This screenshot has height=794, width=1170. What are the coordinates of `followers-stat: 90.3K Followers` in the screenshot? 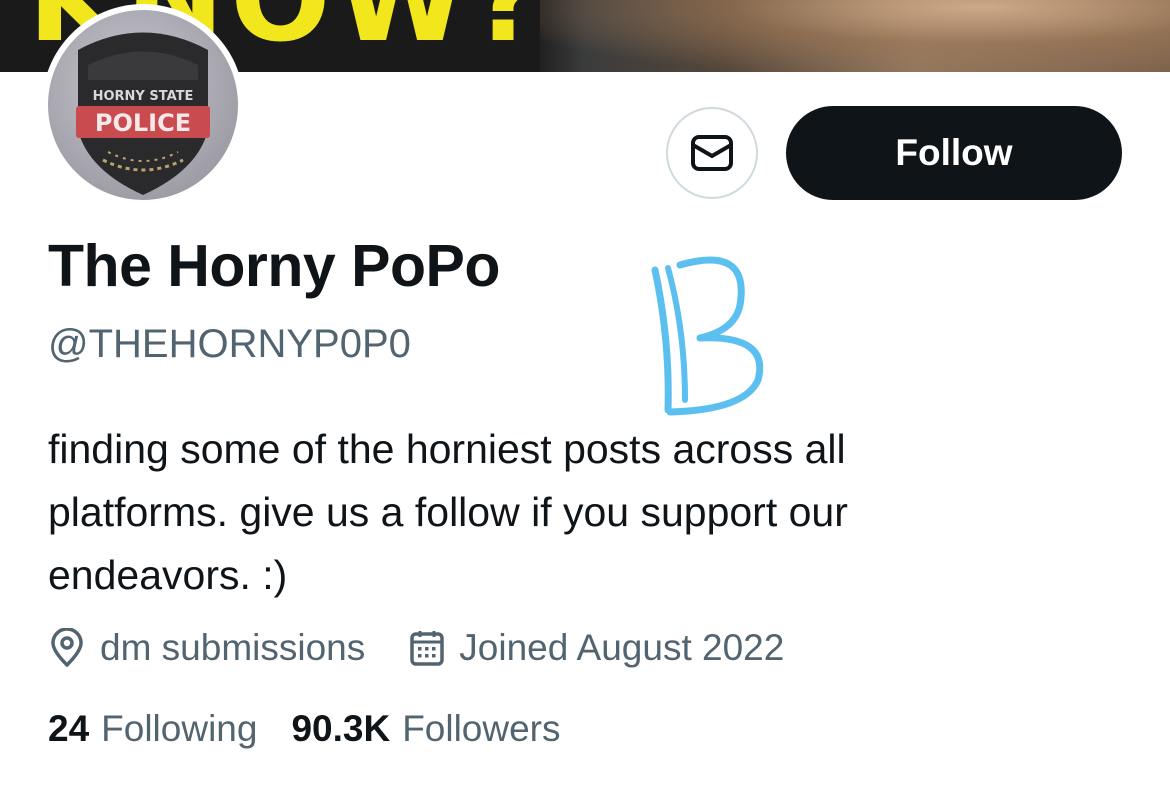 It's located at (425, 729).